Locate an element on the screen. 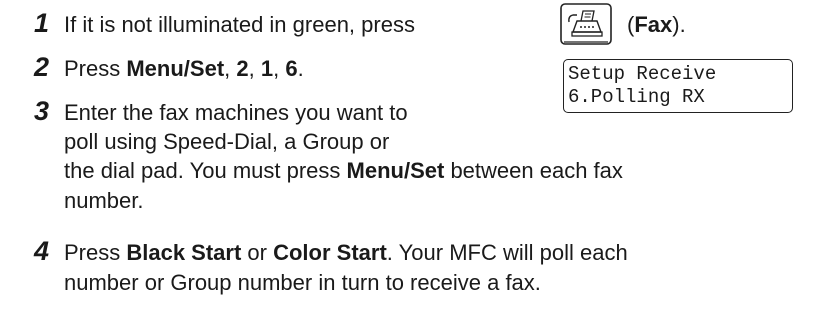 This screenshot has width=835, height=309. period: . is located at coordinates (300, 68).